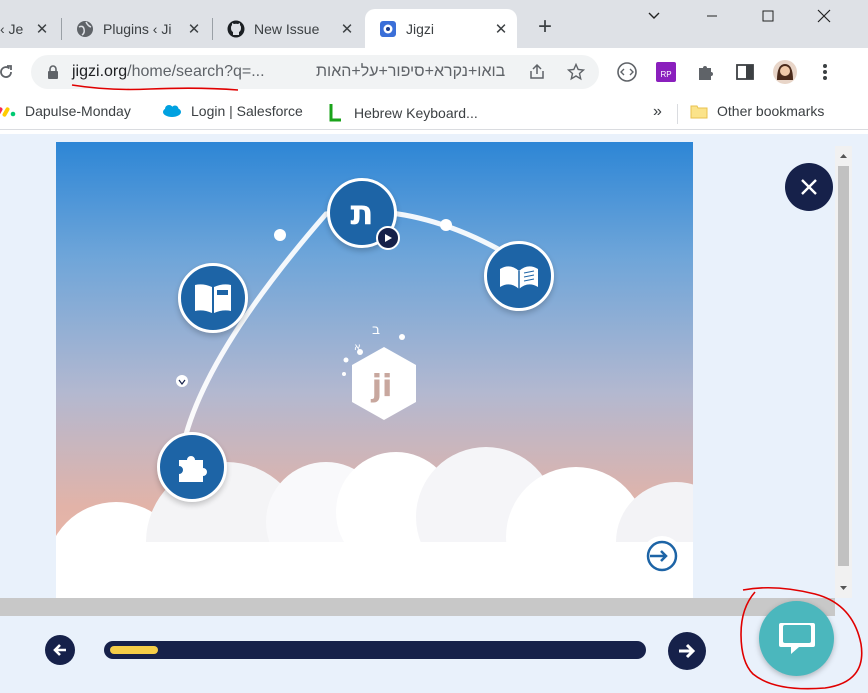  I want to click on hebrew-keyboard-l-icon, so click(336, 113).